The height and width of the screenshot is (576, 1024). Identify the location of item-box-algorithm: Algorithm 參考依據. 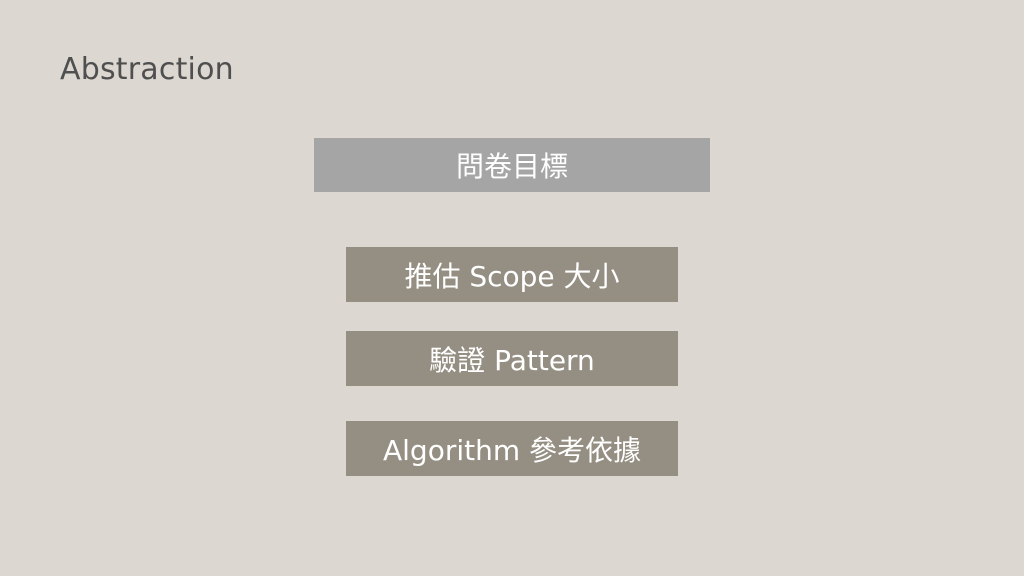
(512, 448).